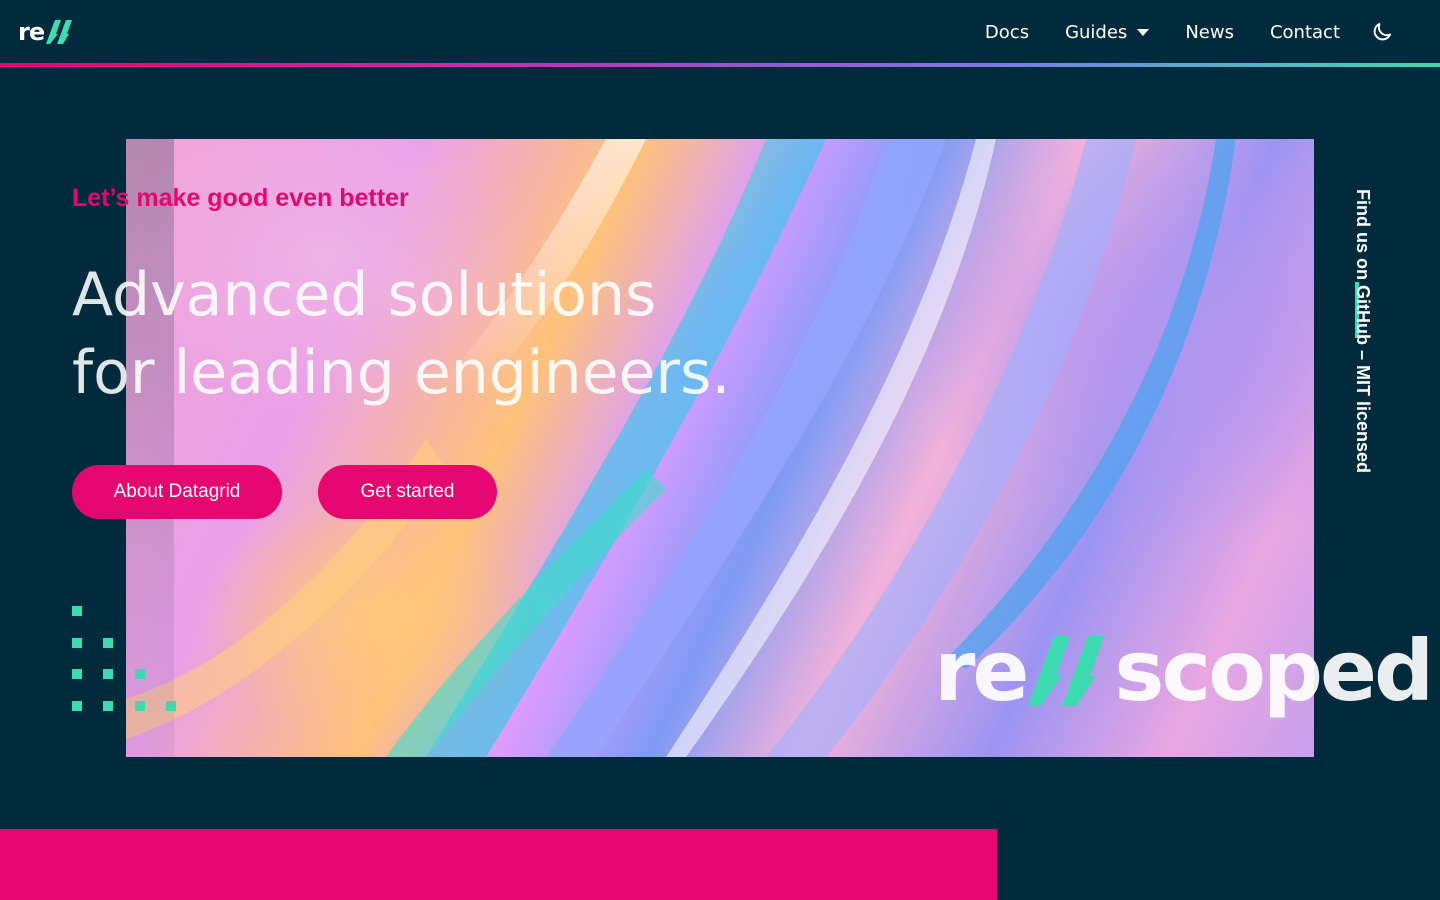 The width and height of the screenshot is (1440, 900). I want to click on chevron-down-icon, so click(1143, 32).